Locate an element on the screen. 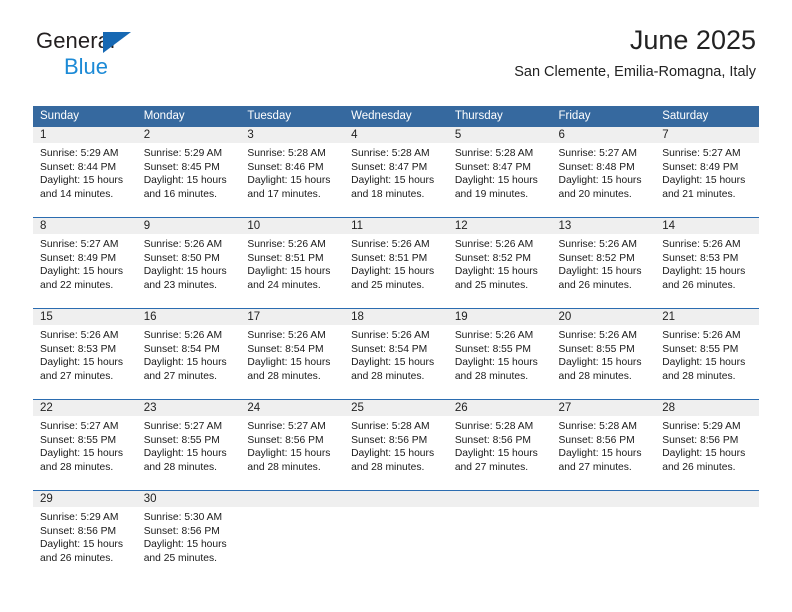 This screenshot has width=792, height=612. sunset-text: Sunset: 8:44 PM is located at coordinates (78, 167).